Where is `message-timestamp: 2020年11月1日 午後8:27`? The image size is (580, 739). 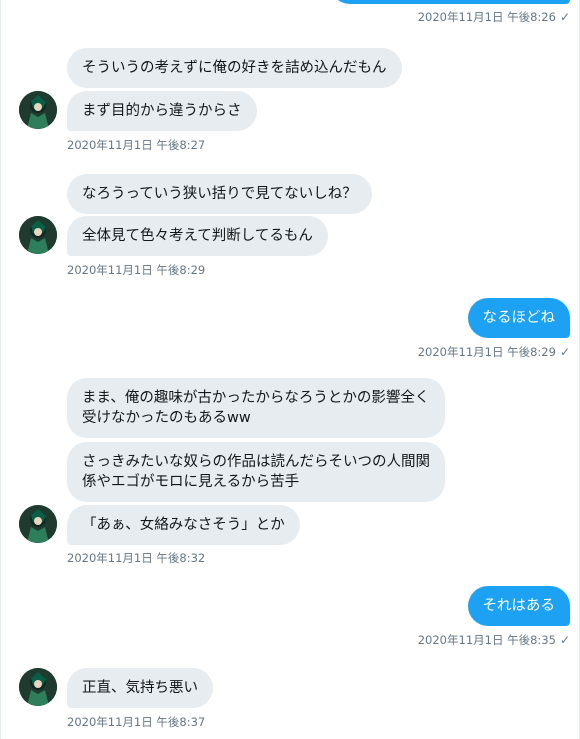
message-timestamp: 2020年11月1日 午後8:27 is located at coordinates (136, 145).